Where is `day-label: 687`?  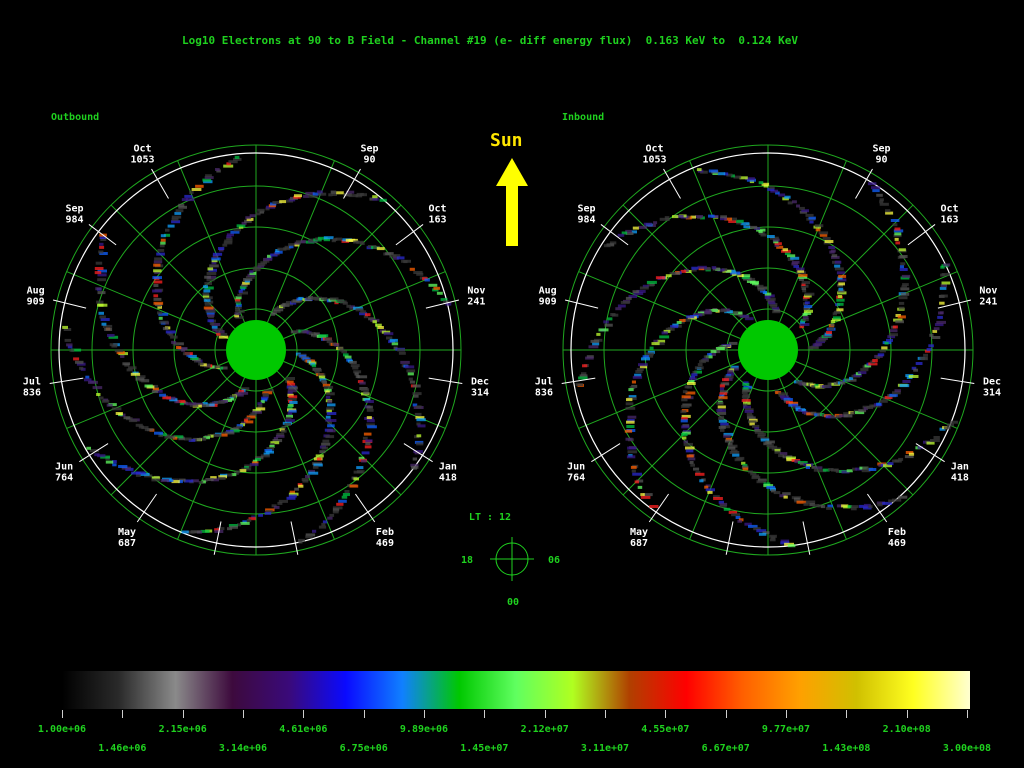
day-label: 687 is located at coordinates (127, 543).